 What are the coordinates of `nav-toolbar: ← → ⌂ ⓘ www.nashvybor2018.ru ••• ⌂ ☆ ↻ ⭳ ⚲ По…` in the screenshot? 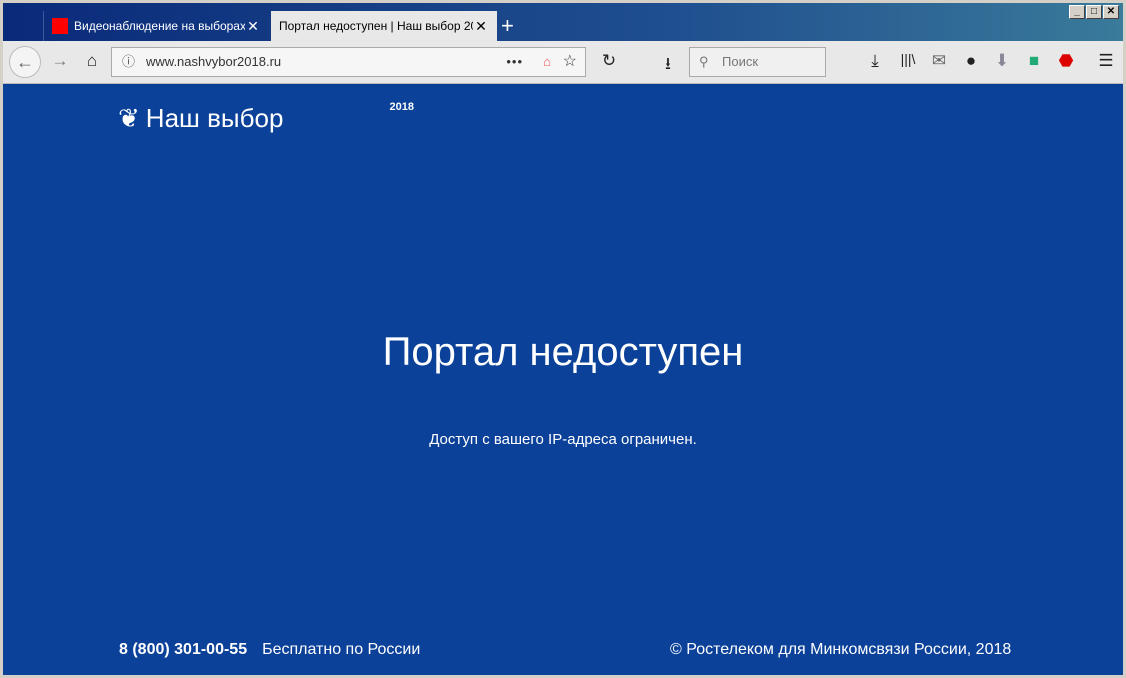 It's located at (563, 62).